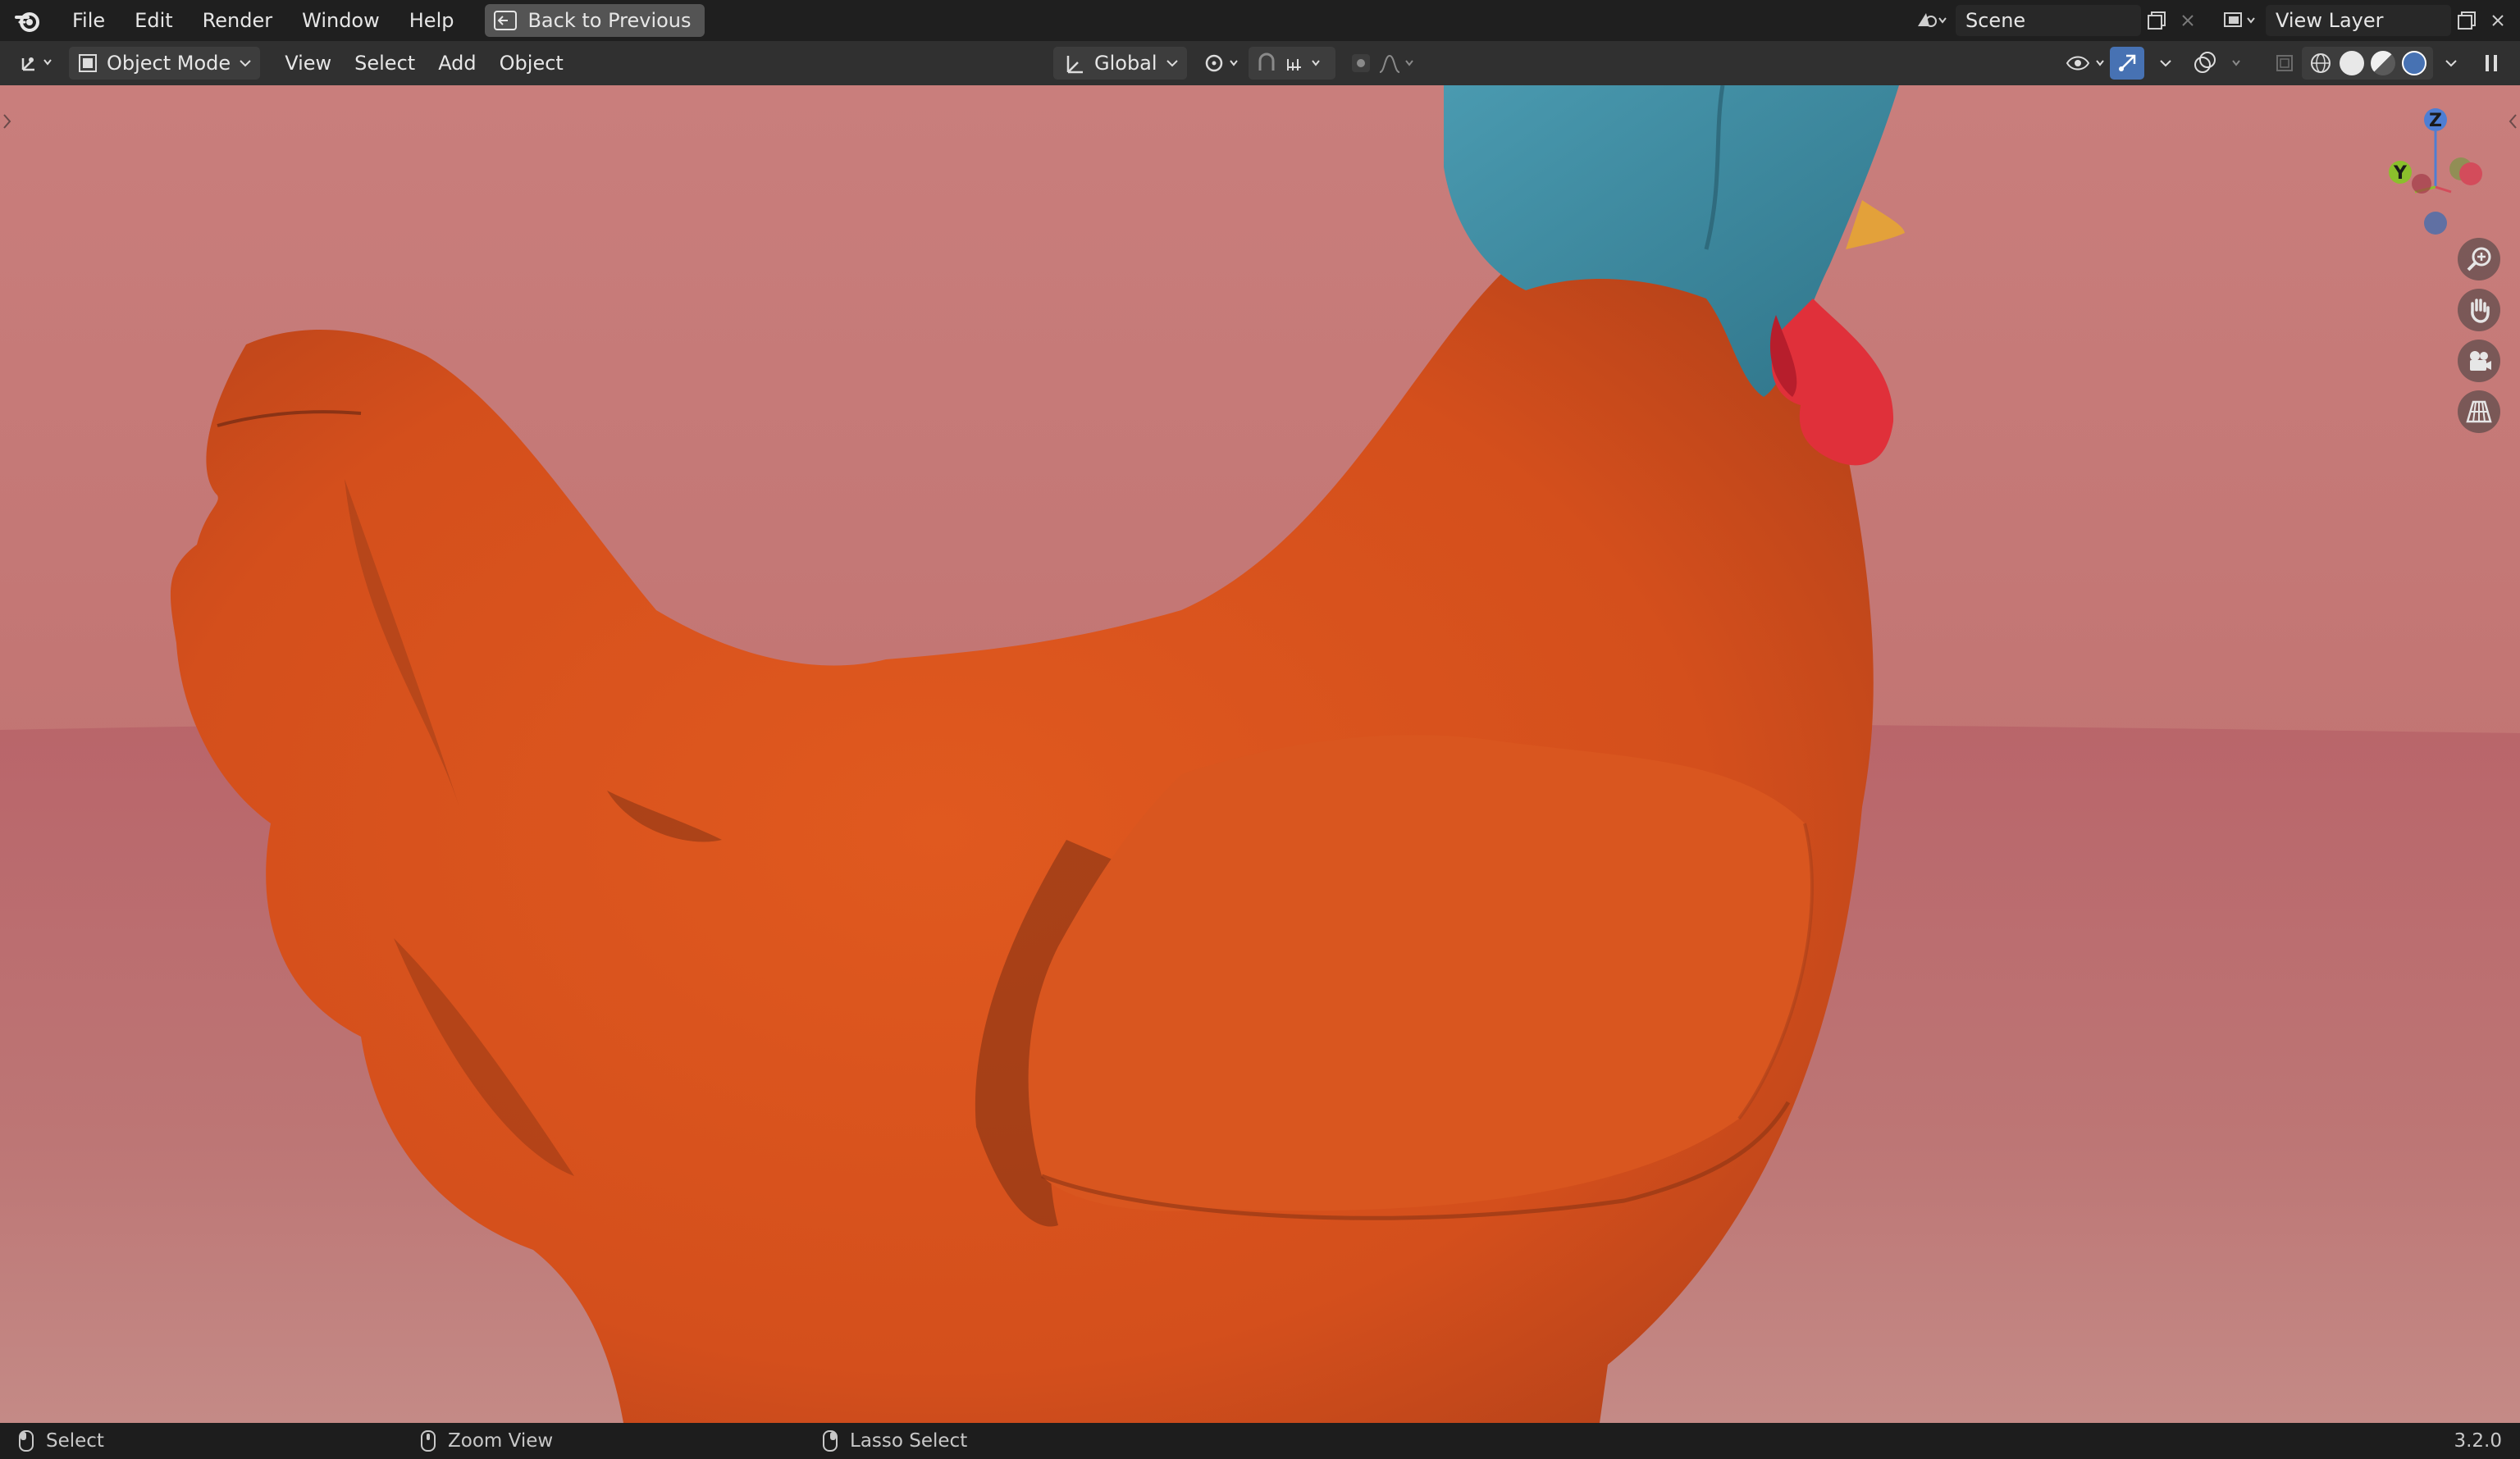 The width and height of the screenshot is (2520, 1459). I want to click on overlay-icon, so click(2217, 62).